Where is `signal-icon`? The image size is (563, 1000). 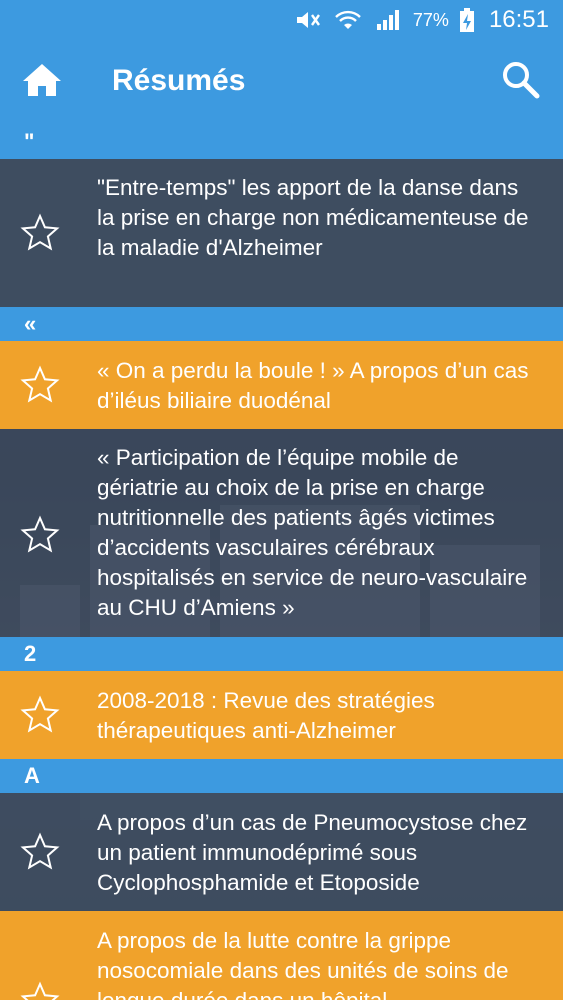 signal-icon is located at coordinates (388, 20).